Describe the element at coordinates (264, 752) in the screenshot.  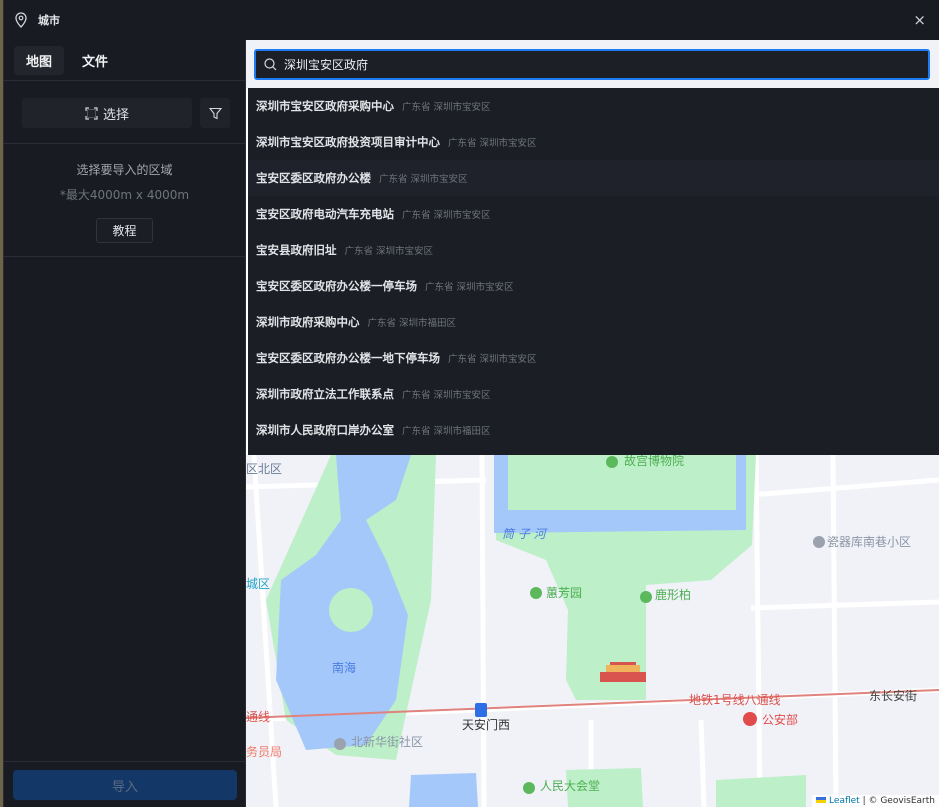
I see `map-label: 务员局` at that location.